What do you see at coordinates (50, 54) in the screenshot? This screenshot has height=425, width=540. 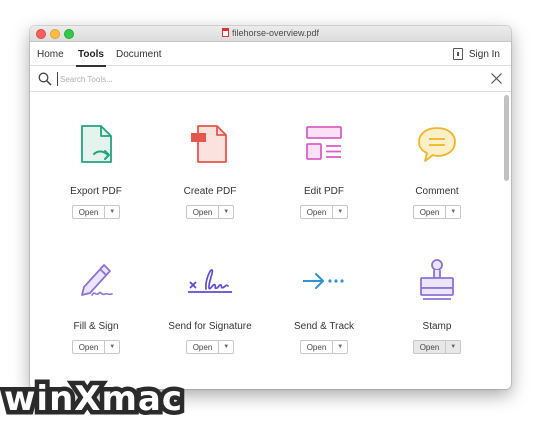 I see `tab-home: Home` at bounding box center [50, 54].